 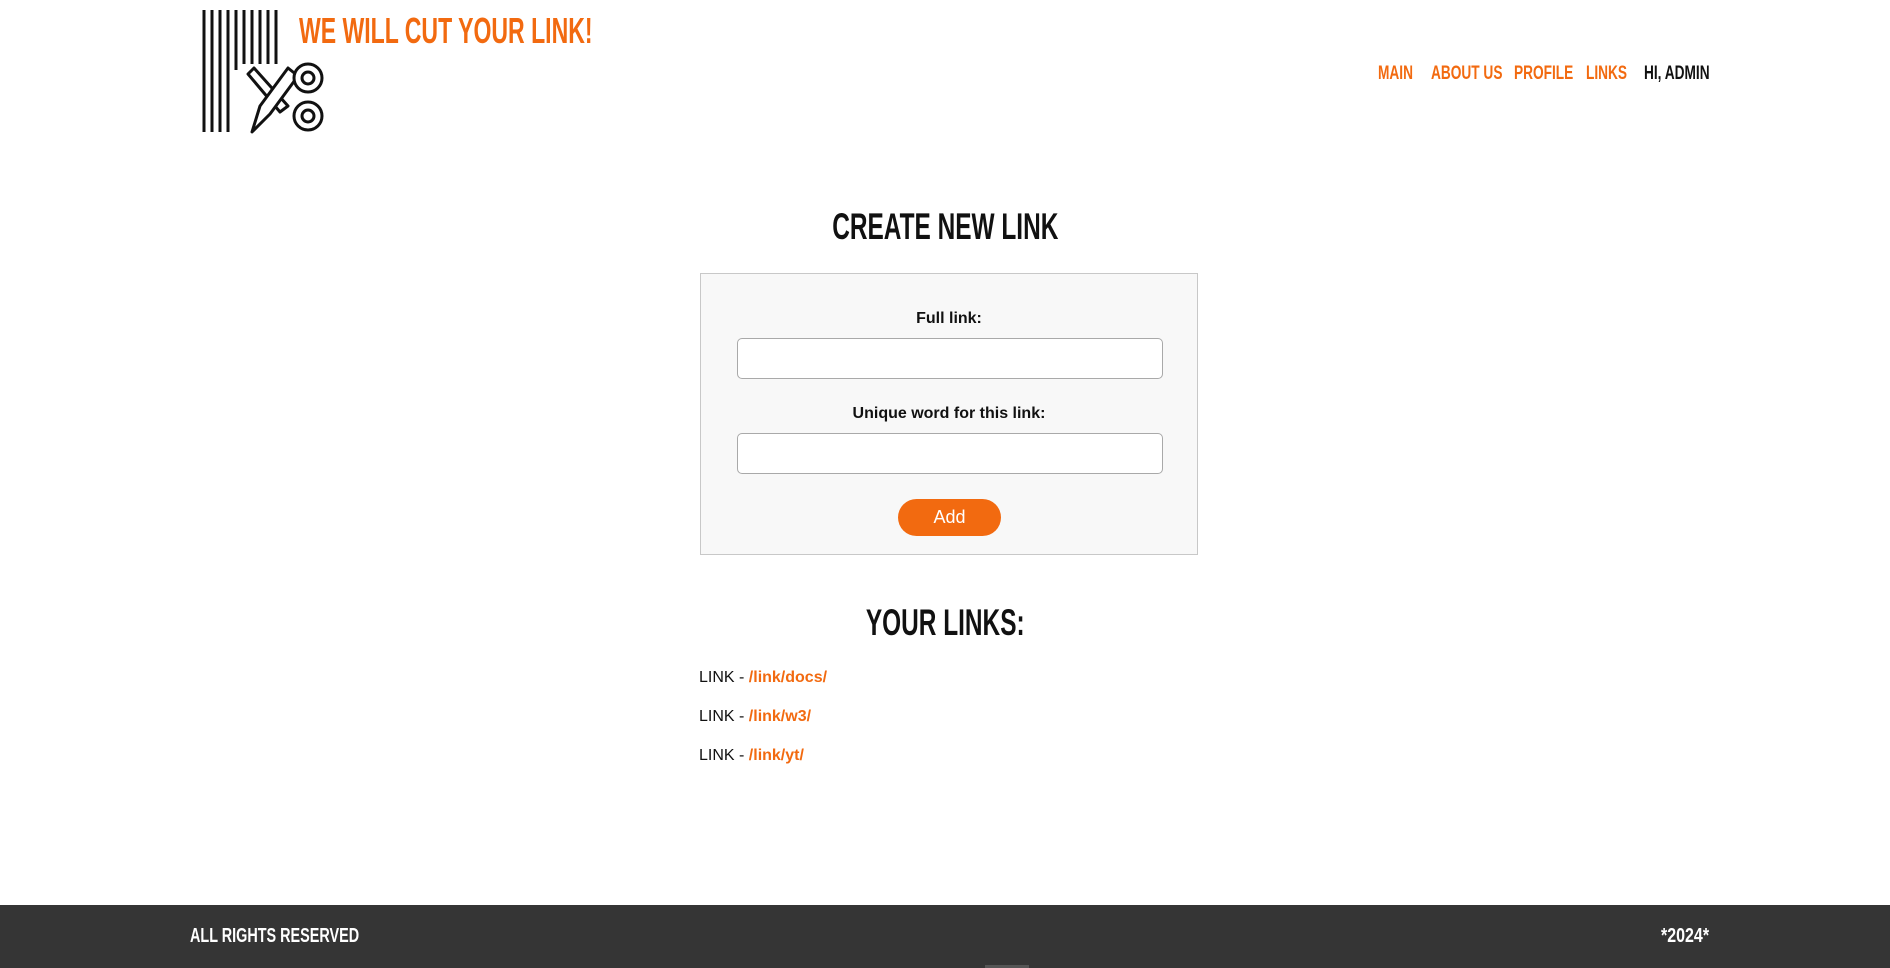 I want to click on nav-links-label: LINKS, so click(x=1607, y=73).